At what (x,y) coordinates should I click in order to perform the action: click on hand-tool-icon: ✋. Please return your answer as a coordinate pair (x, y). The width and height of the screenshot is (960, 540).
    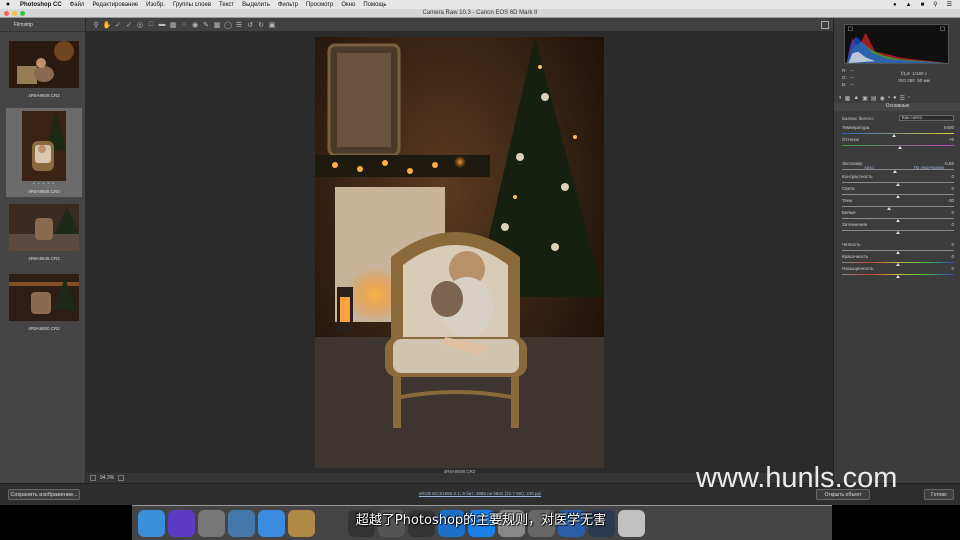
    Looking at the image, I should click on (107, 25).